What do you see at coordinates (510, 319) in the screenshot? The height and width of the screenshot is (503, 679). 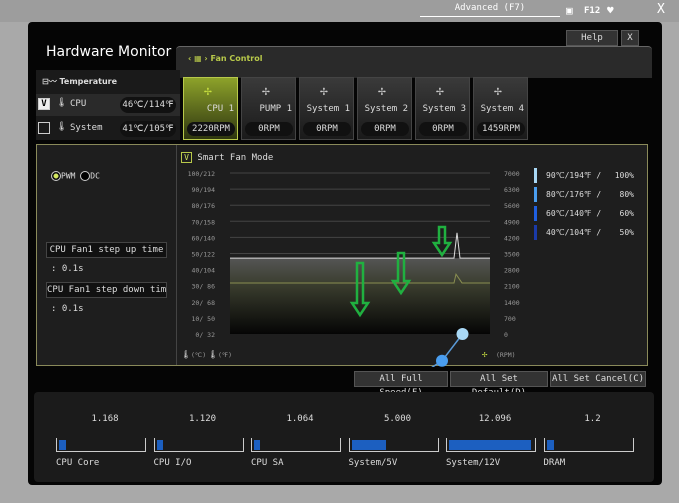 I see `right-tick-label: 700` at bounding box center [510, 319].